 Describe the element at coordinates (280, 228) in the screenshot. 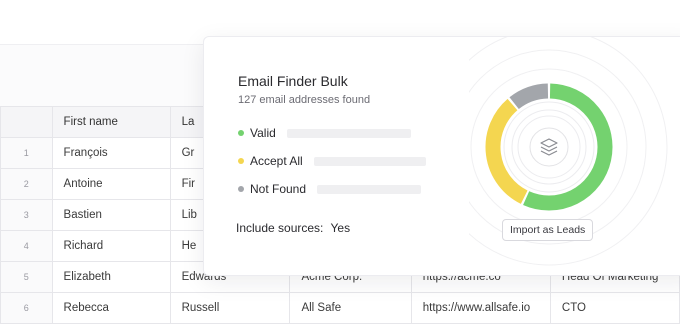

I see `include-sources-label: Include sources:` at that location.